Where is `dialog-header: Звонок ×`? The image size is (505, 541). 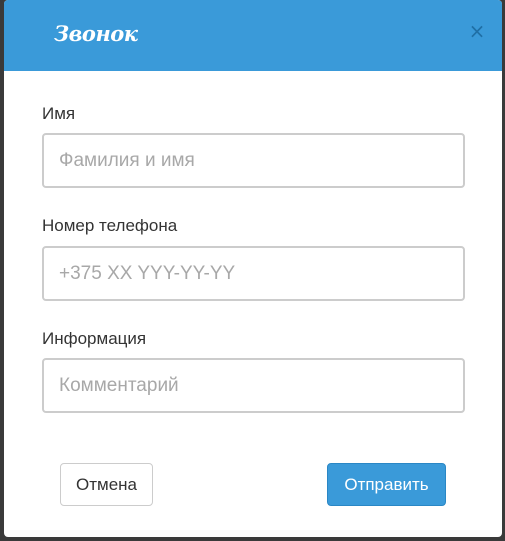 dialog-header: Звонок × is located at coordinates (253, 35).